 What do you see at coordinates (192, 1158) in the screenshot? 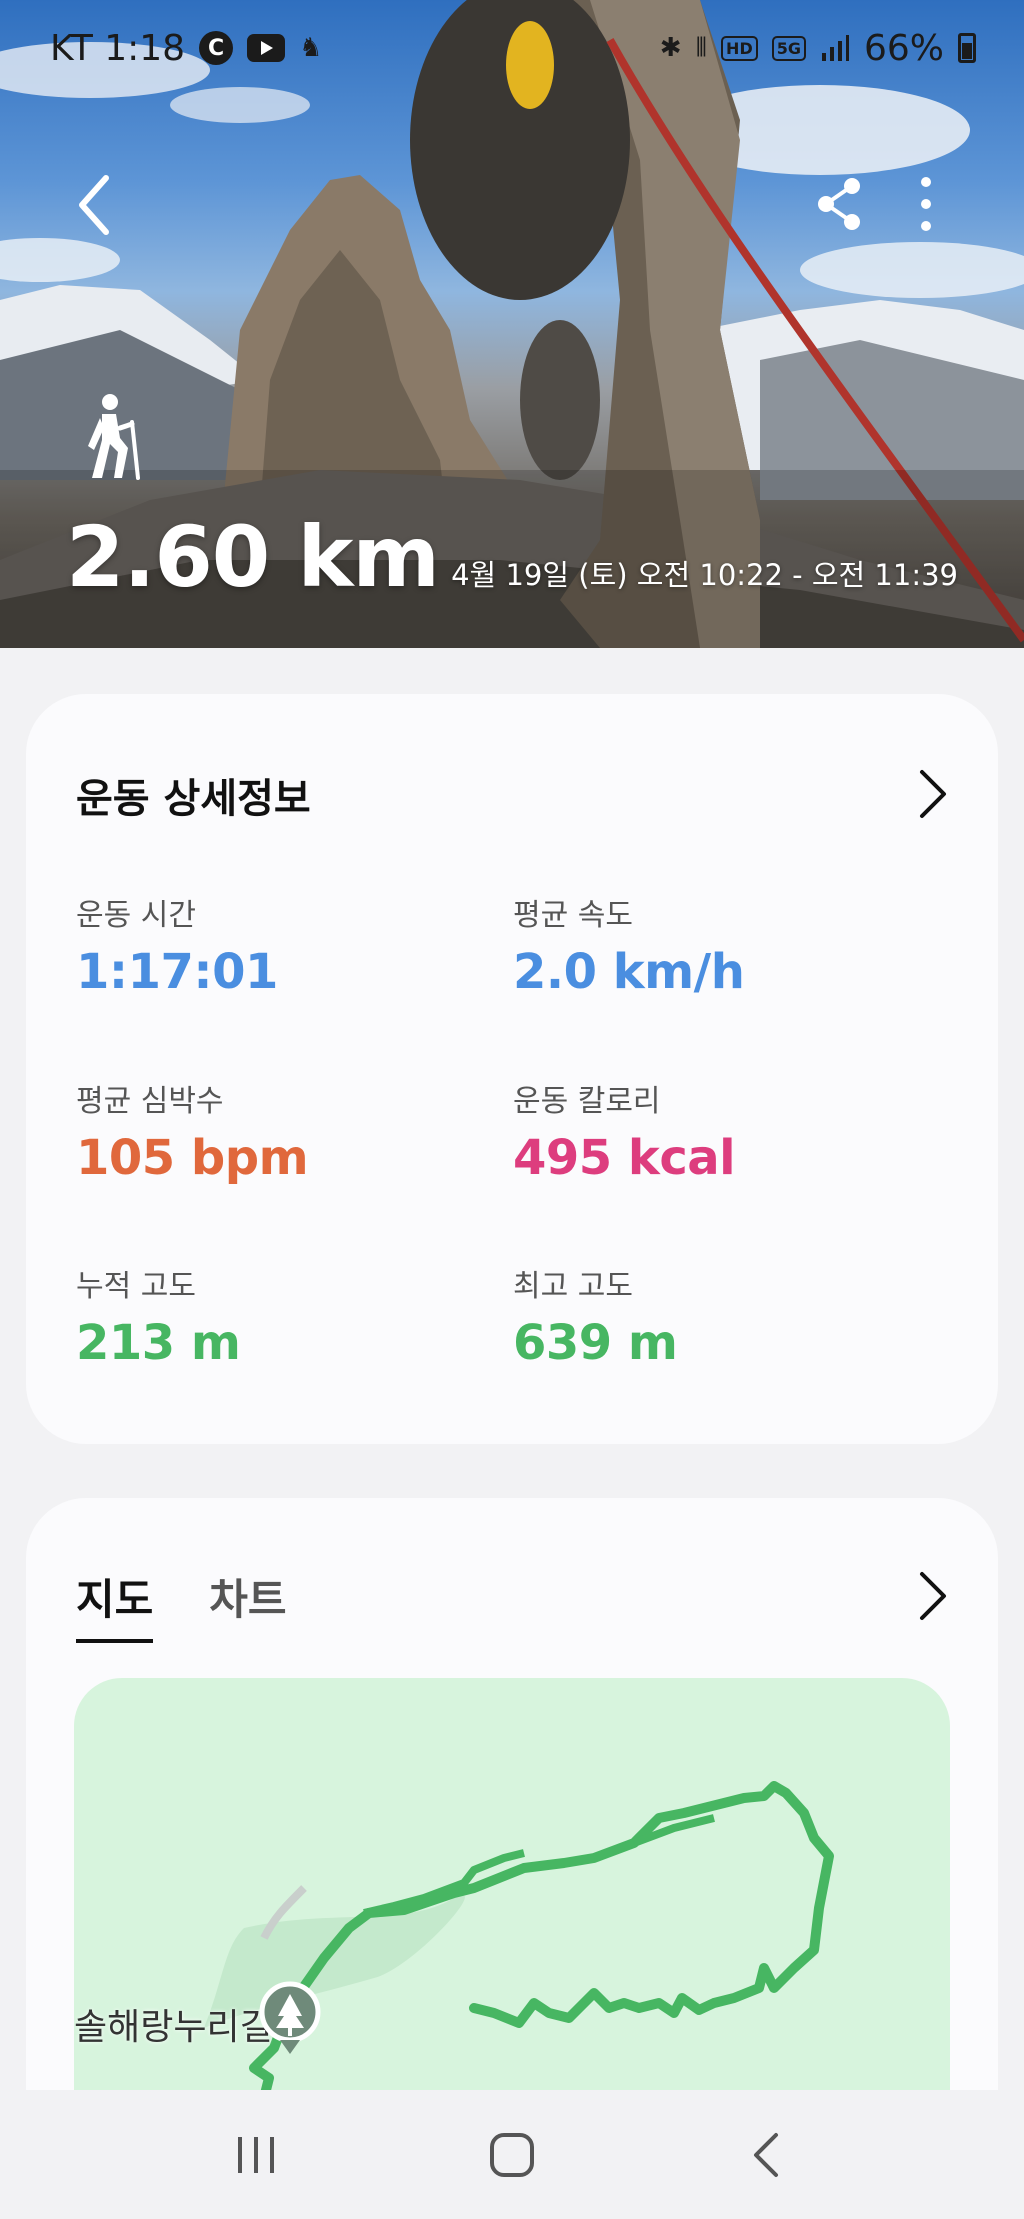
I see `metric-value: 105 bpm` at bounding box center [192, 1158].